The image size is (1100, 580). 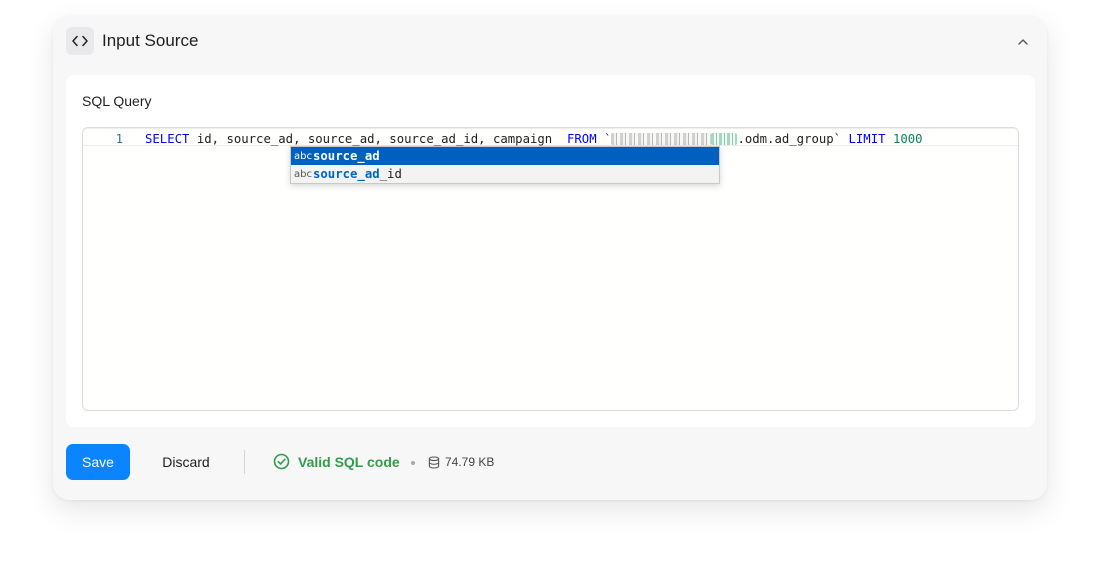 I want to click on keyword-select: SELECT, so click(x=167, y=139).